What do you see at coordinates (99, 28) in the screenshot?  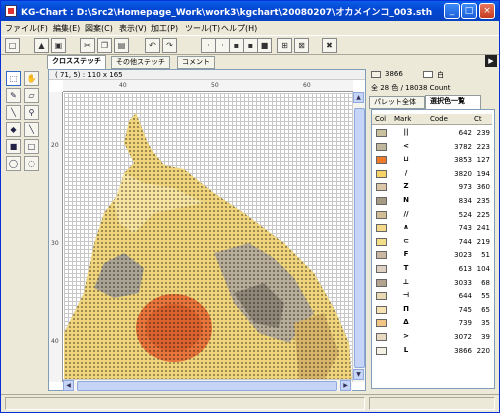 I see `menu-design: 図案(C)` at bounding box center [99, 28].